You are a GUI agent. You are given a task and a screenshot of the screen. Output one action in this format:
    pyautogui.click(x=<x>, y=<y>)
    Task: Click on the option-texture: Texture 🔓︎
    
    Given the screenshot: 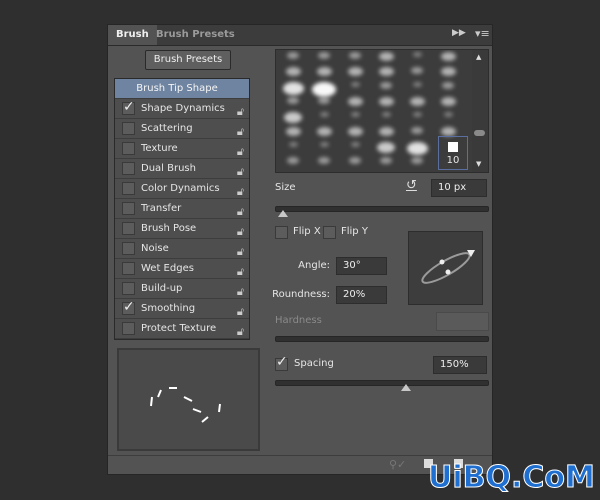 What is the action you would take?
    pyautogui.click(x=182, y=149)
    